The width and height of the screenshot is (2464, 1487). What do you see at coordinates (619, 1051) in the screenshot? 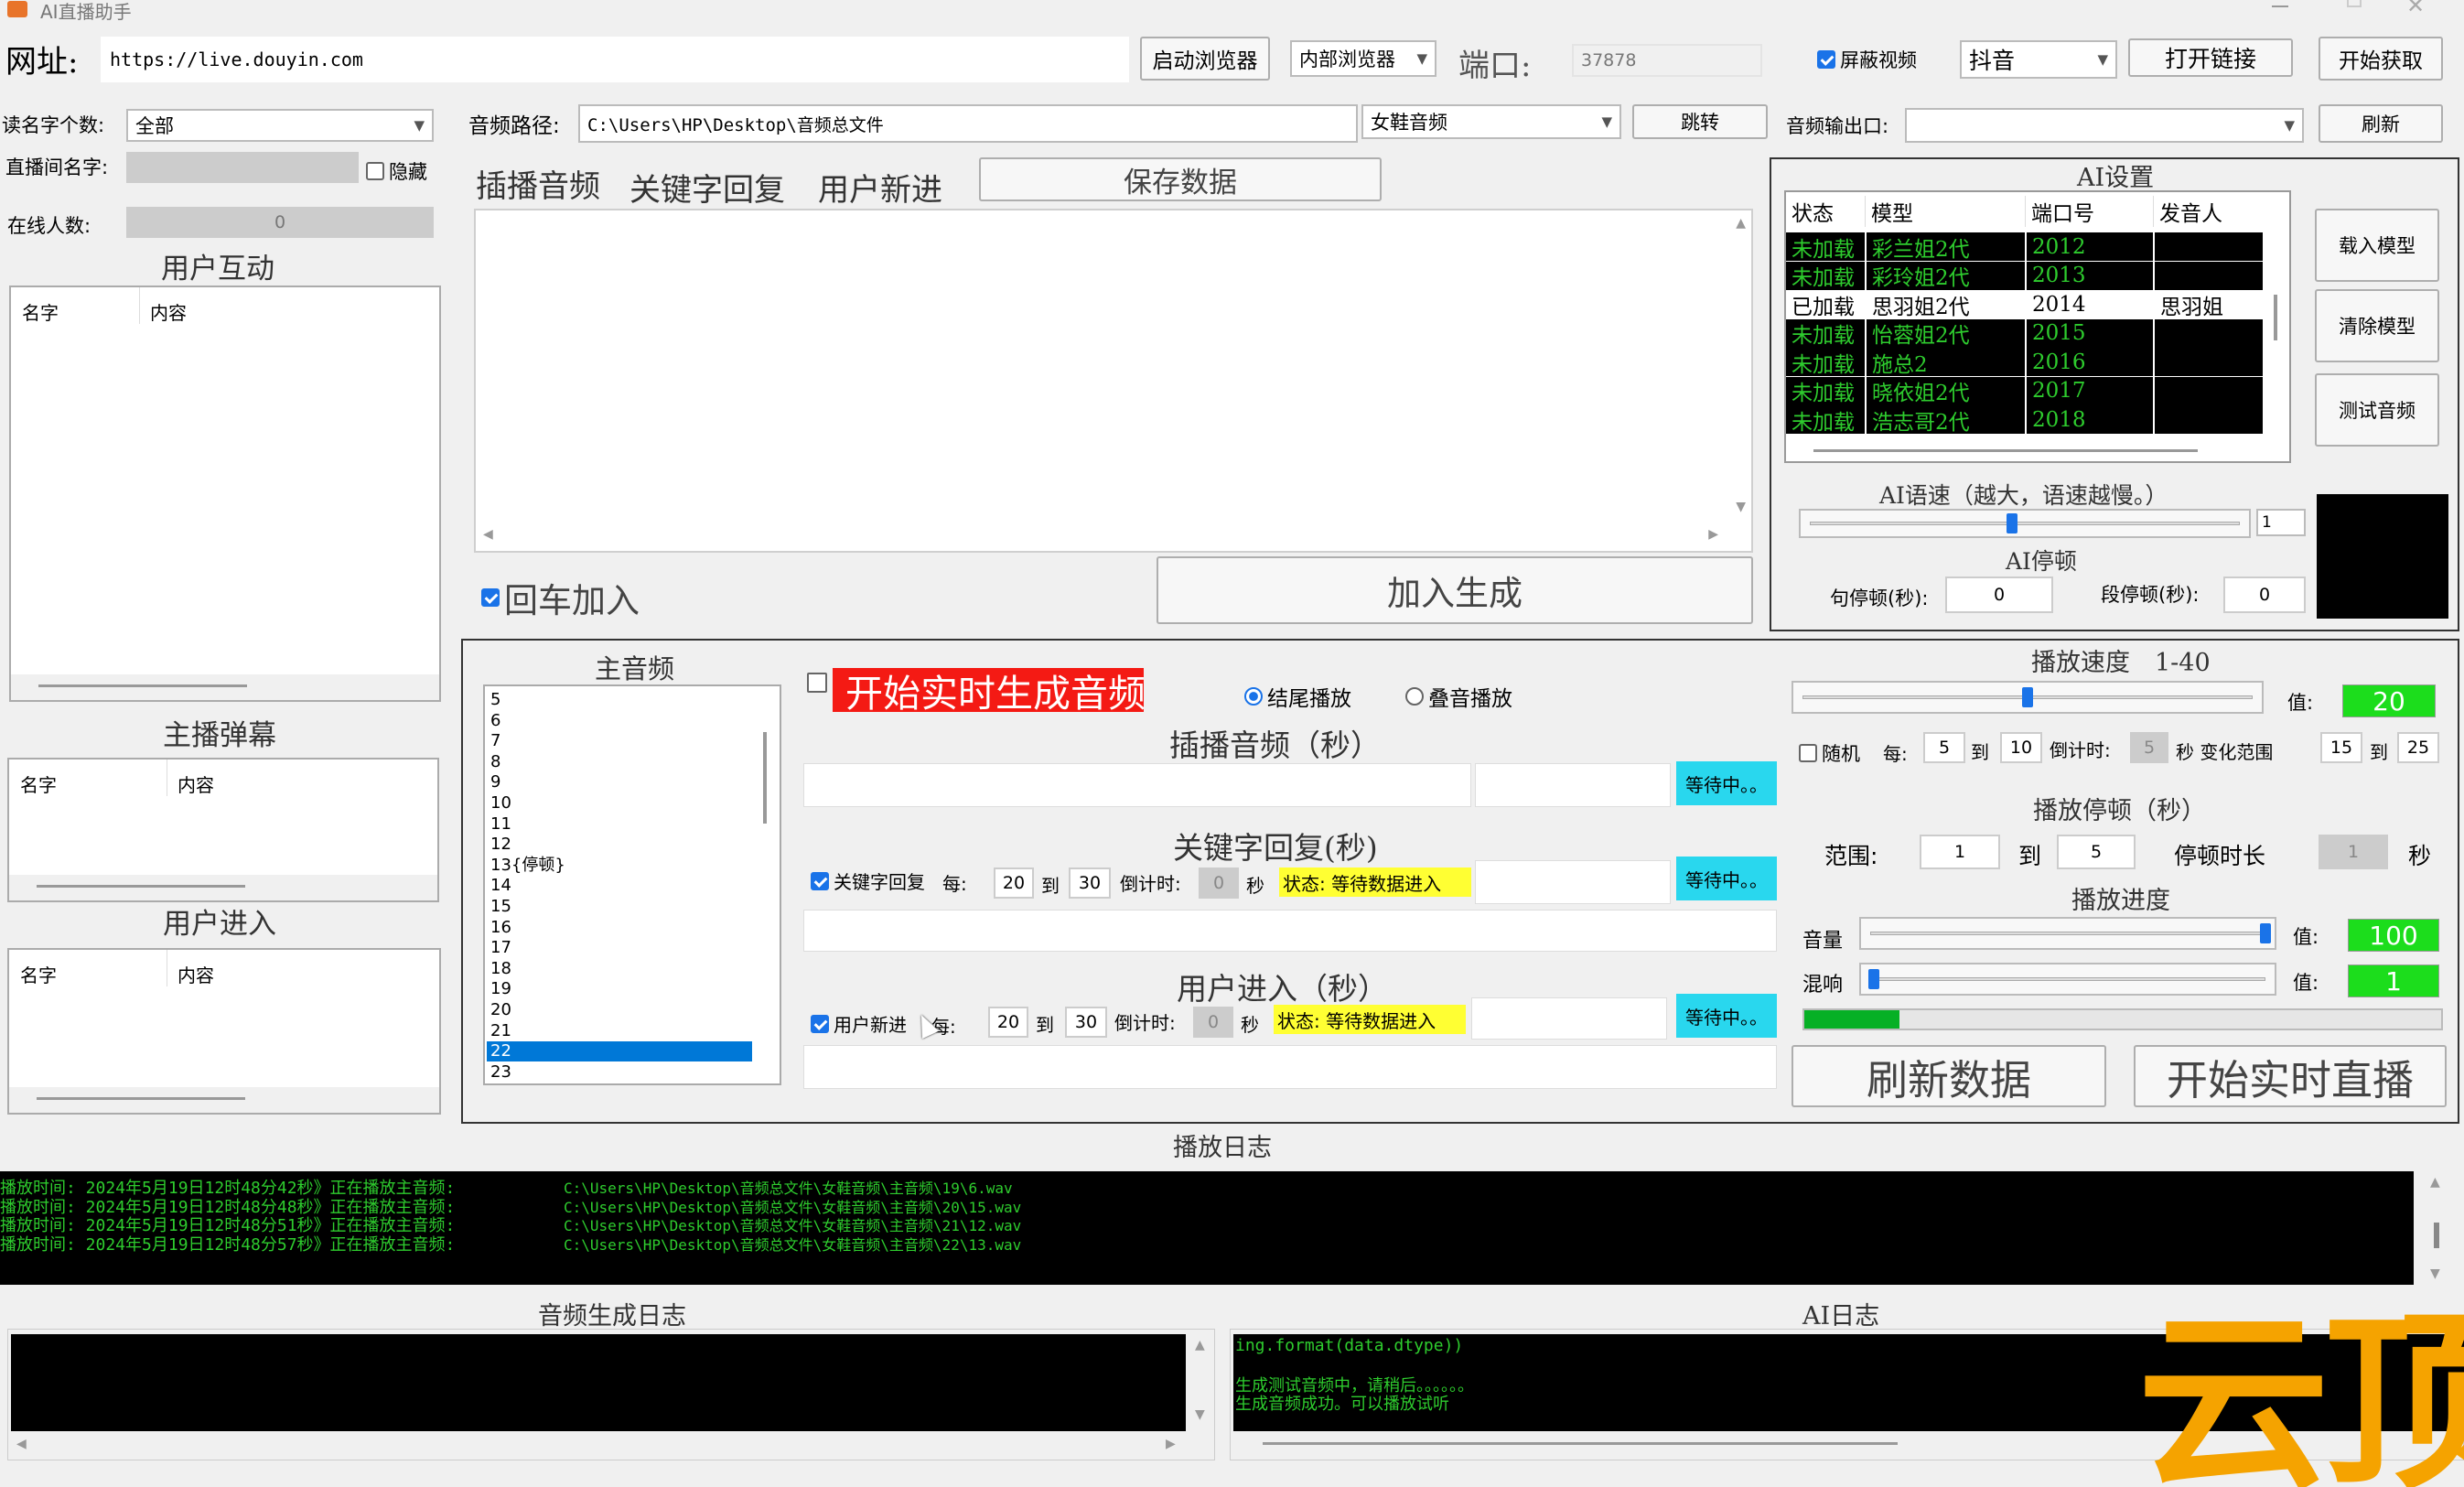
I see `list-item: 22` at bounding box center [619, 1051].